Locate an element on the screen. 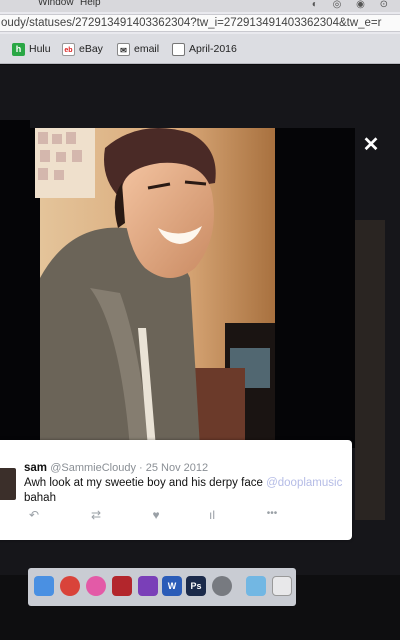 Image resolution: width=400 pixels, height=640 pixels. overlay-right-shadow is located at coordinates (370, 370).